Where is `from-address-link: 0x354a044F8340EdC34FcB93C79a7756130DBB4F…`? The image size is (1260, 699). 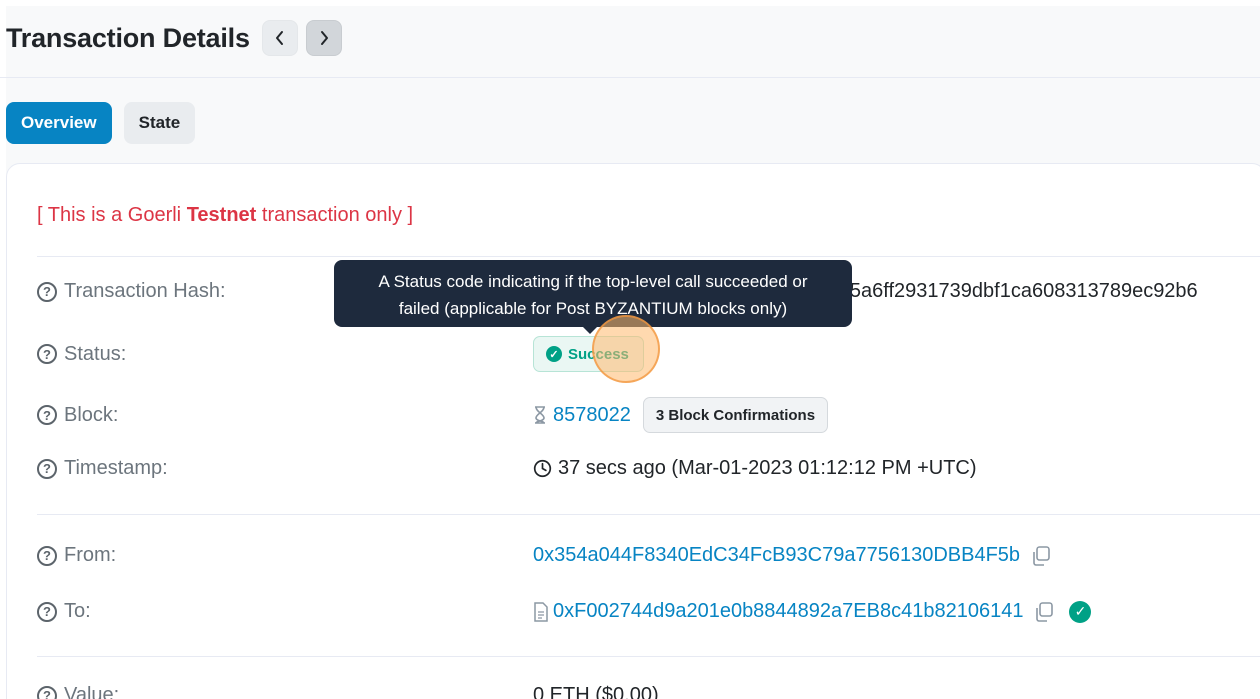 from-address-link: 0x354a044F8340EdC34FcB93C79a7756130DBB4F… is located at coordinates (776, 555).